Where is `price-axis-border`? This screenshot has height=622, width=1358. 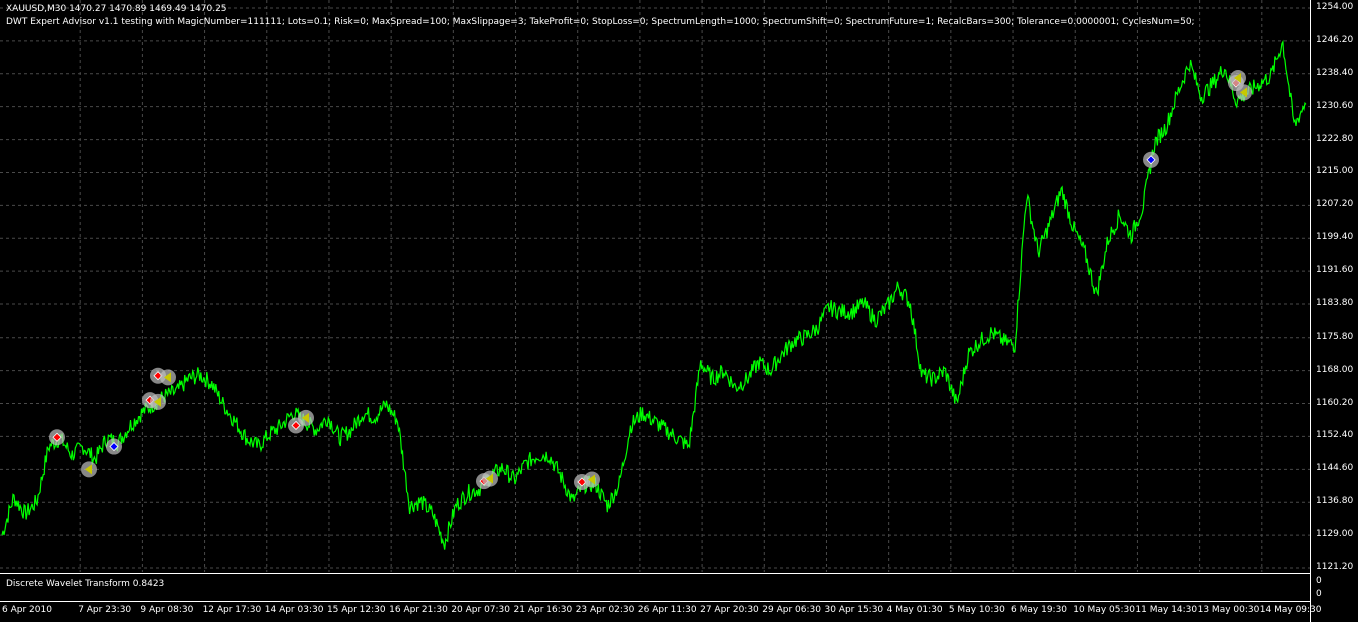 price-axis-border is located at coordinates (1310, 311).